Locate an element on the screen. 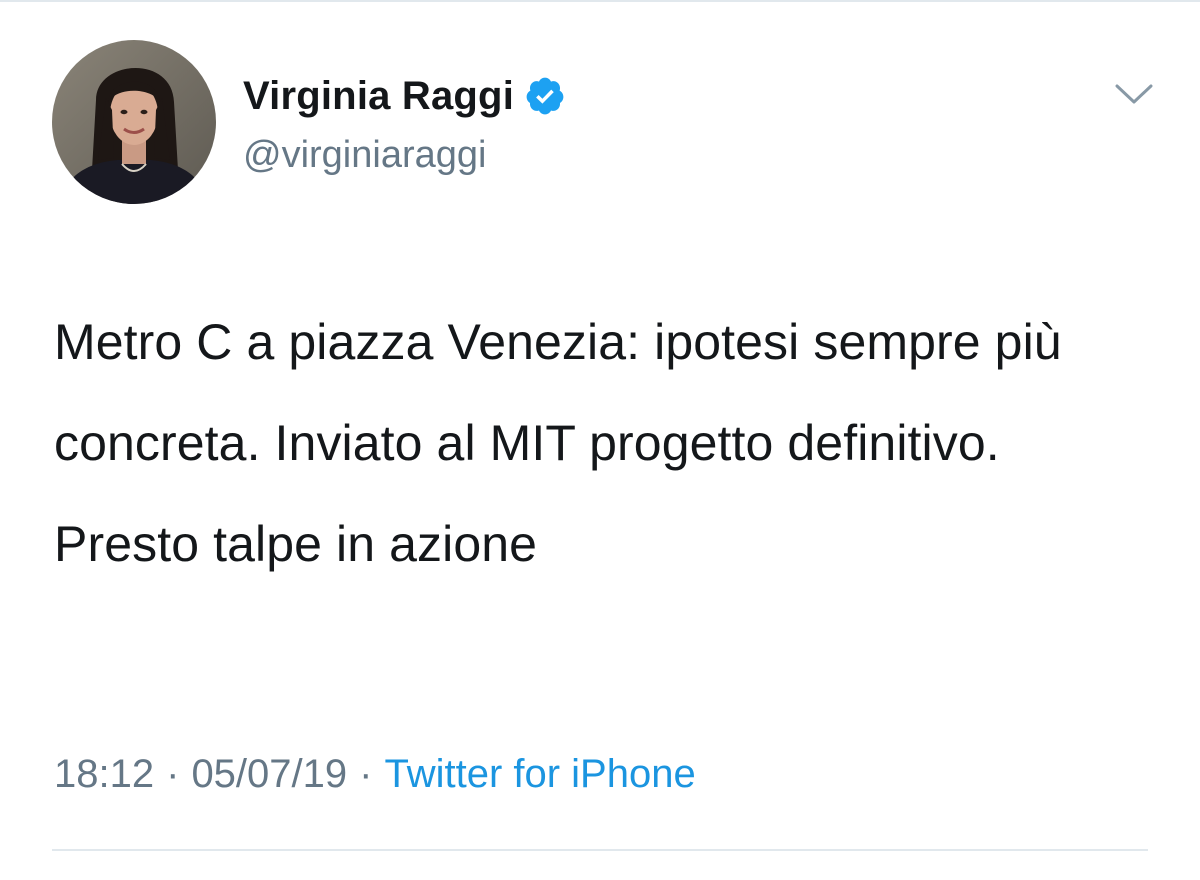 The width and height of the screenshot is (1200, 880). avatar is located at coordinates (134, 122).